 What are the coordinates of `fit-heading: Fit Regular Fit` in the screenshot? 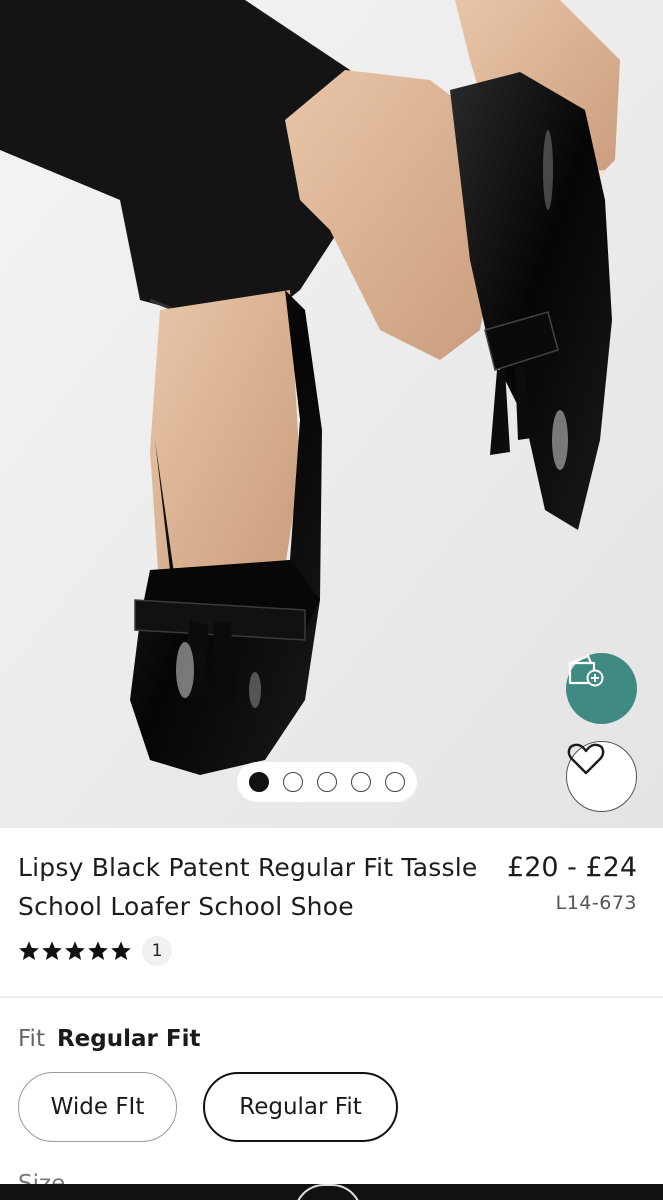 It's located at (109, 1039).